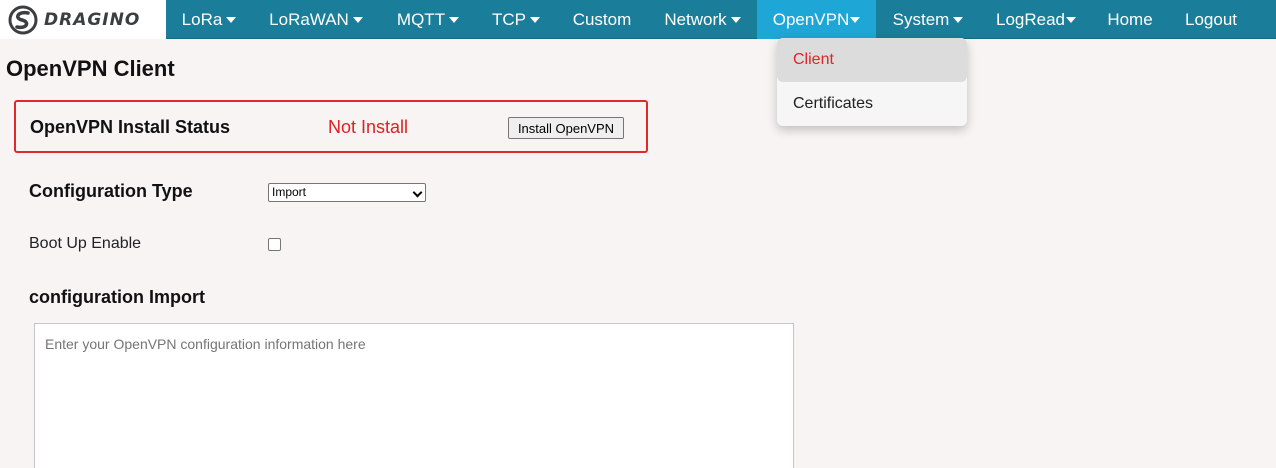 Image resolution: width=1276 pixels, height=468 pixels. What do you see at coordinates (813, 59) in the screenshot?
I see `dropdown-item-label: Client` at bounding box center [813, 59].